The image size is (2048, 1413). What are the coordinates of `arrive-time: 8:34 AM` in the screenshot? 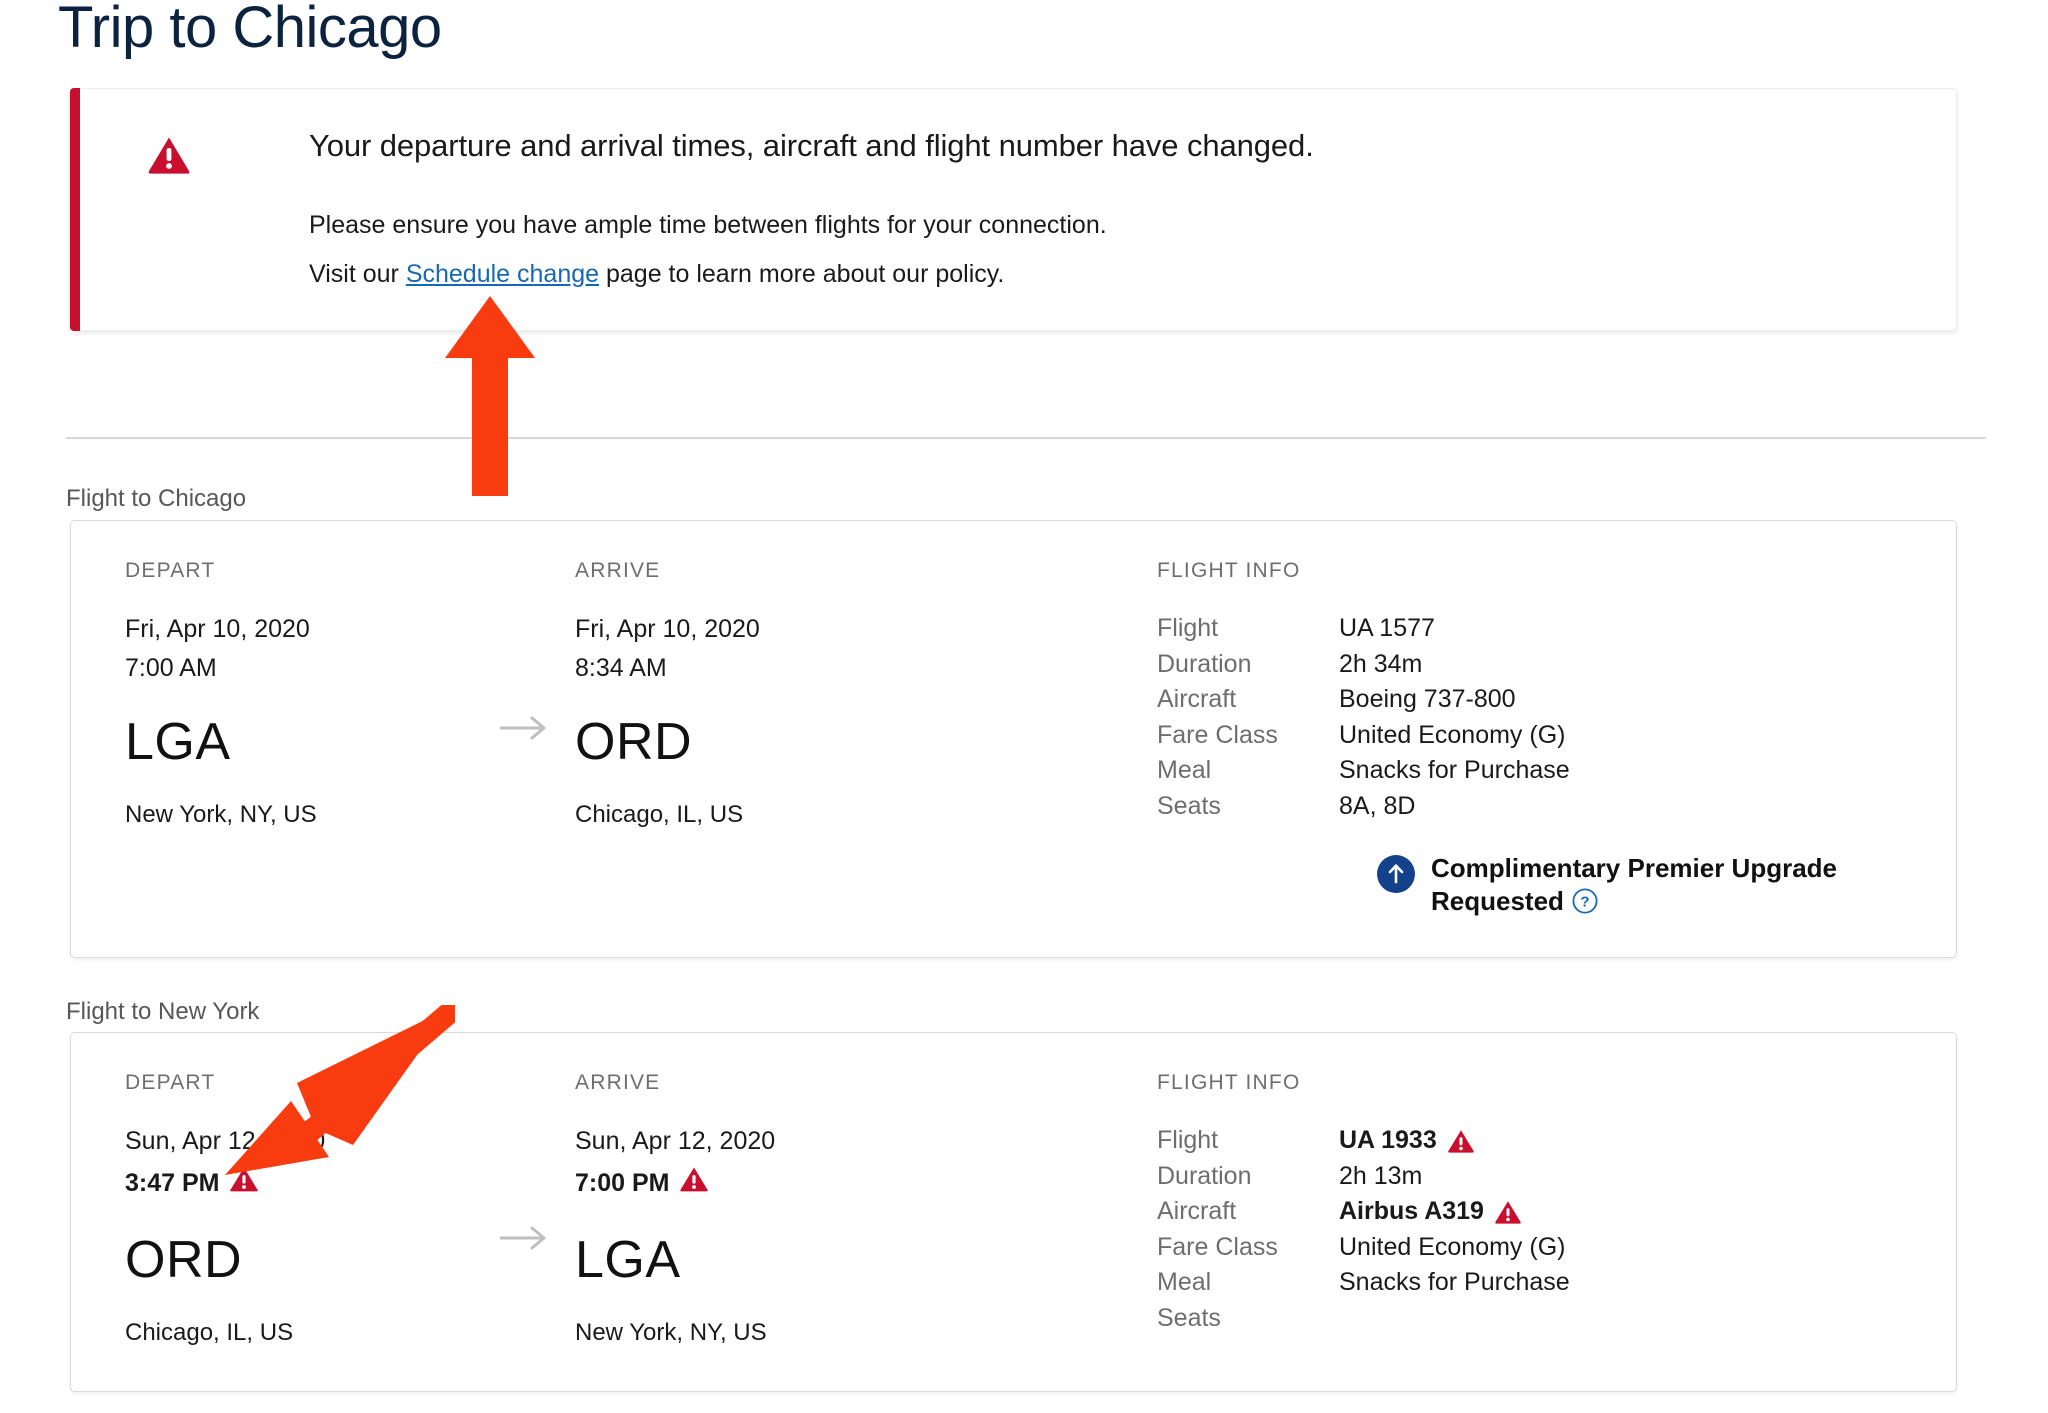 It's located at (621, 667).